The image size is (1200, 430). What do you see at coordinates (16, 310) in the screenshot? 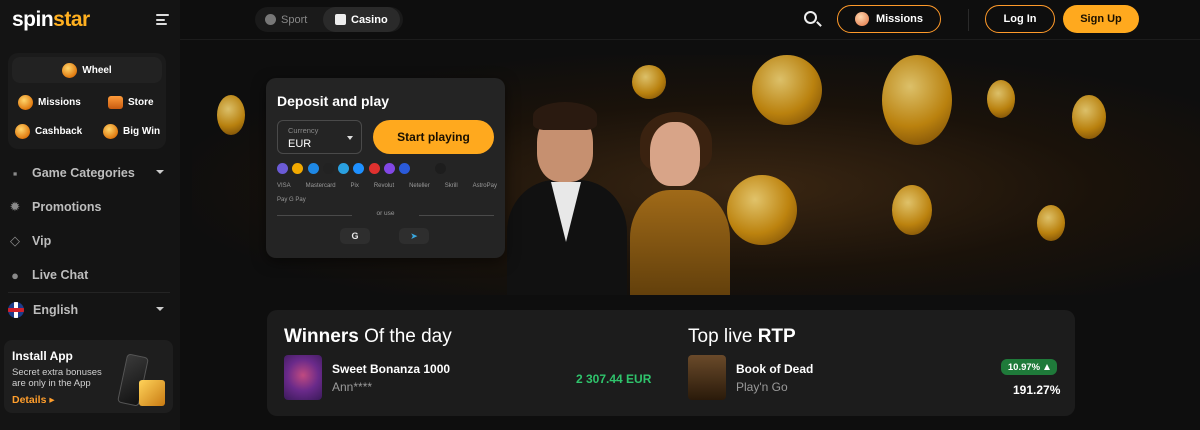
I see `uk-flag-icon` at bounding box center [16, 310].